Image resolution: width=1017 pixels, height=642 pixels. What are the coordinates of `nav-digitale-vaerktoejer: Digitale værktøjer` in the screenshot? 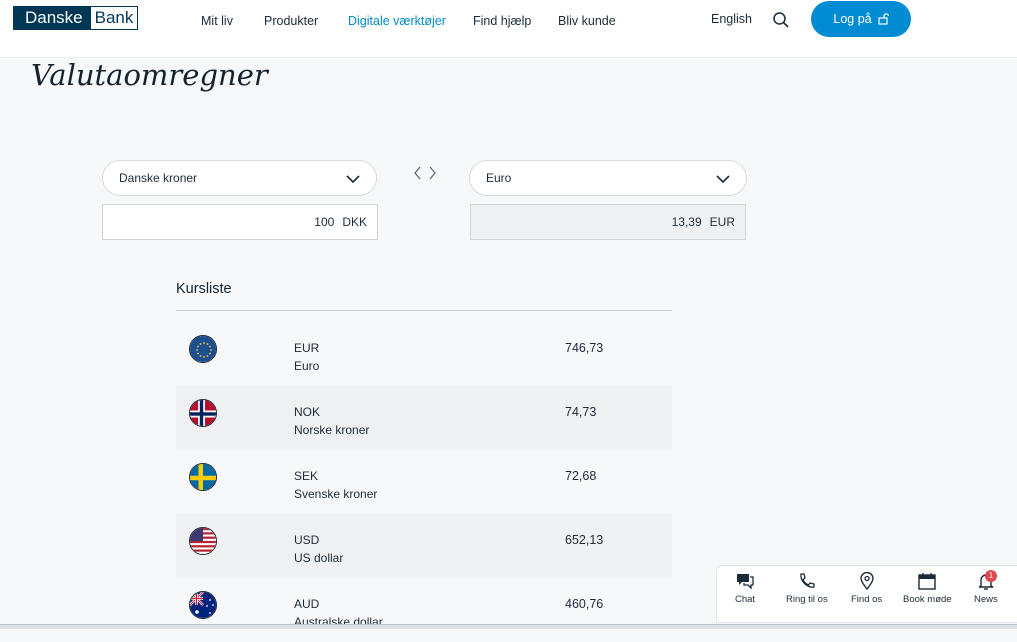 It's located at (397, 21).